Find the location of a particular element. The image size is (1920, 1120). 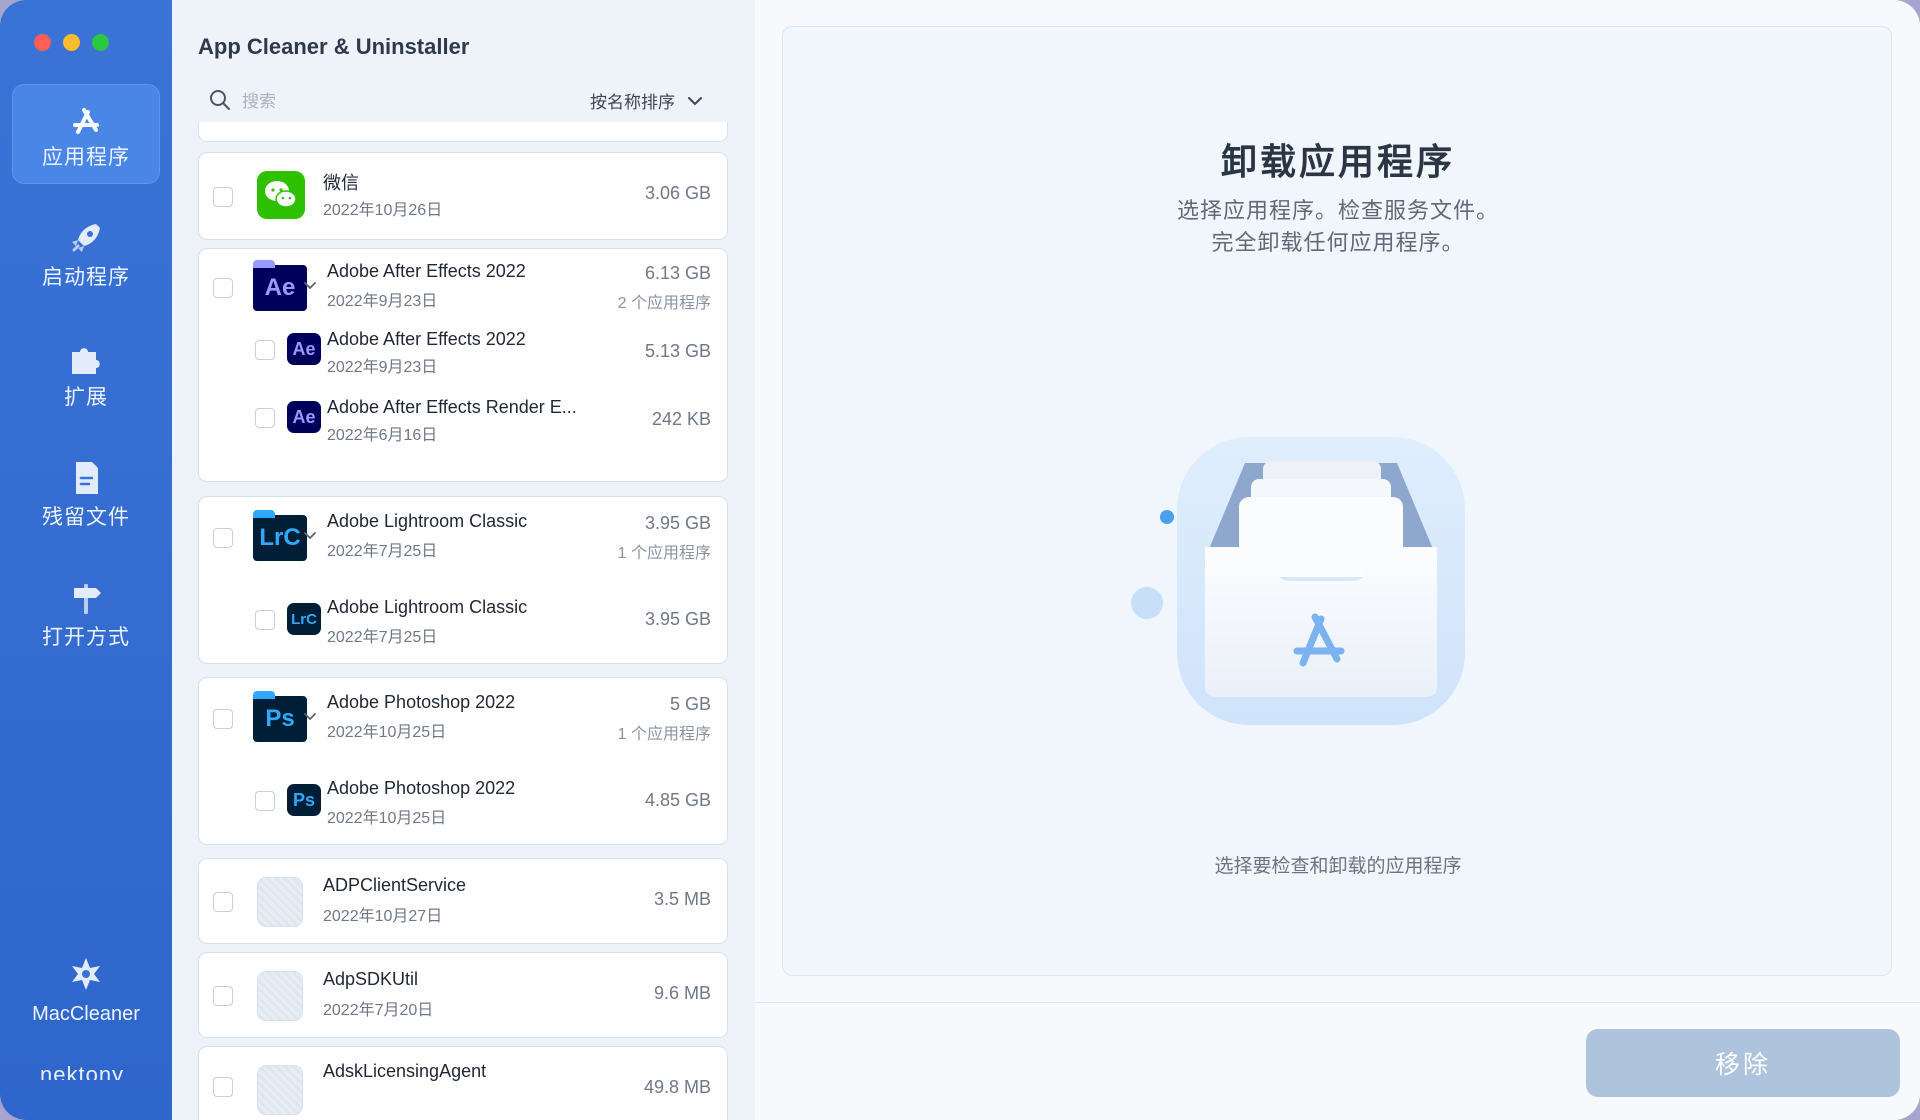

maccleaner-button: MacCleaner is located at coordinates (86, 990).